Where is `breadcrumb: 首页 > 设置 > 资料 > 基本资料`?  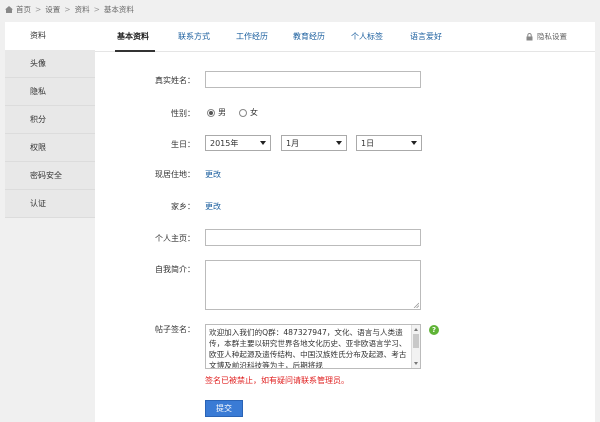
breadcrumb: 首页 > 设置 > 资料 > 基本资料 is located at coordinates (300, 9).